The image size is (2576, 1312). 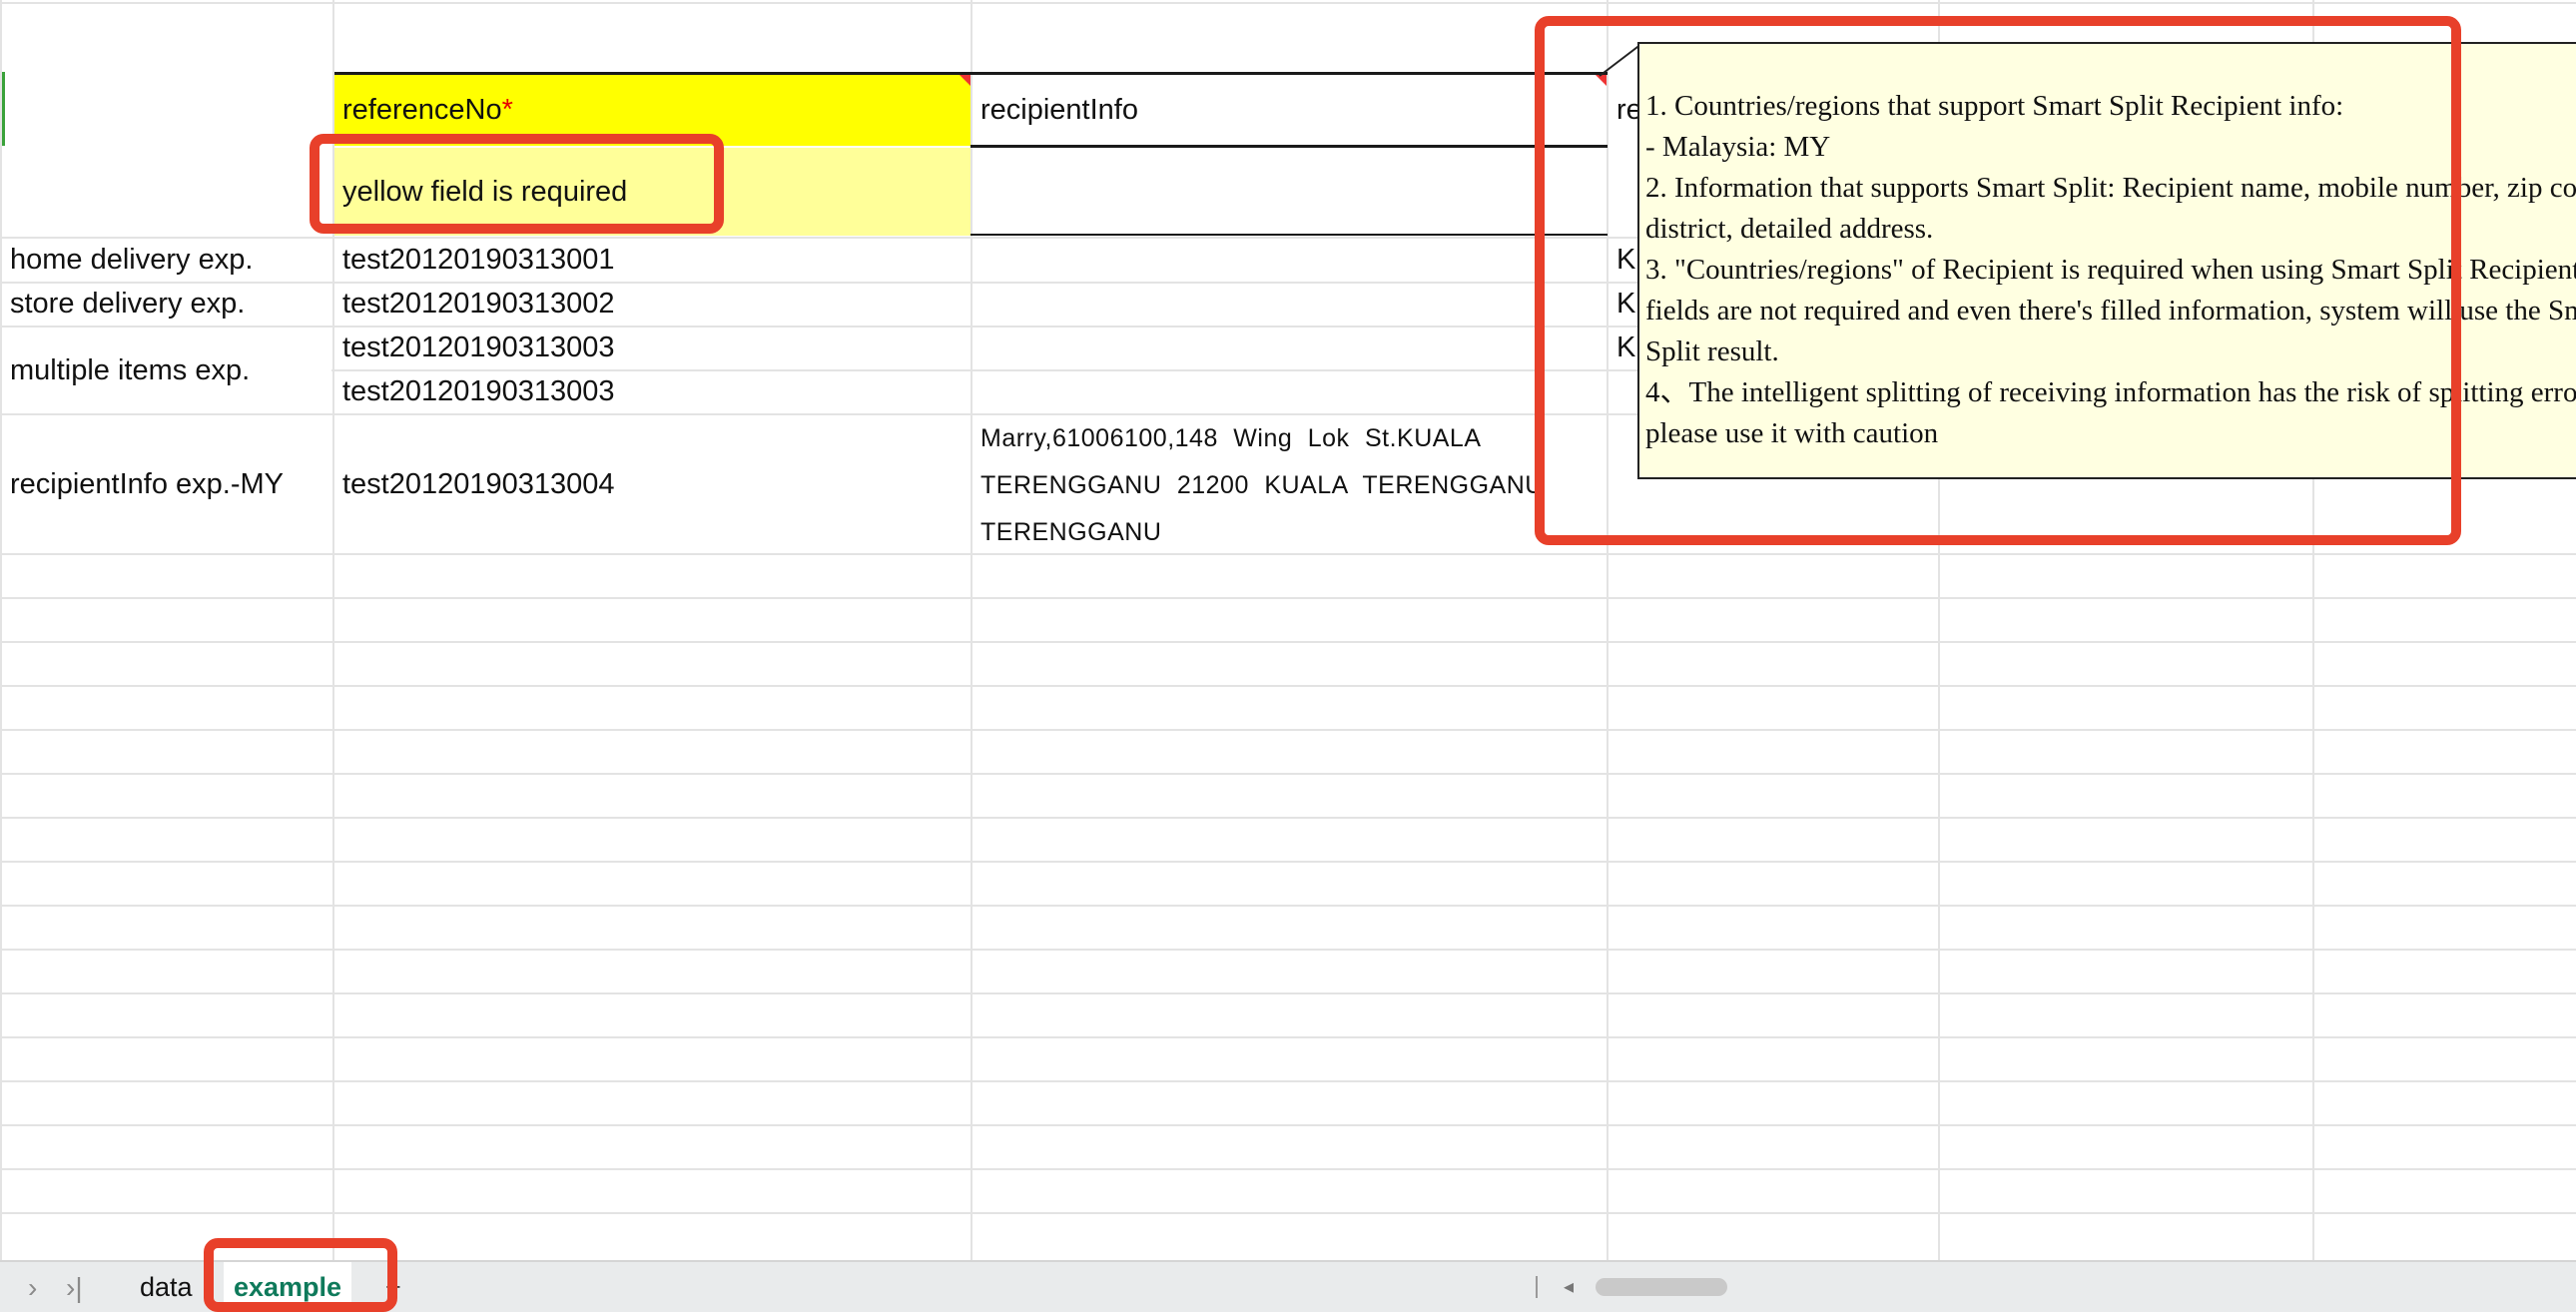 I want to click on address-line: TERENGGANU, so click(x=1071, y=532).